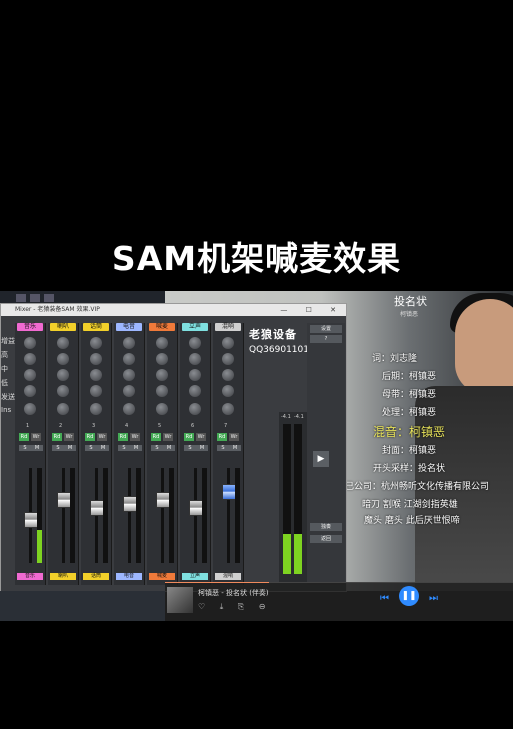  What do you see at coordinates (96, 327) in the screenshot?
I see `channel-name: 话筒` at bounding box center [96, 327].